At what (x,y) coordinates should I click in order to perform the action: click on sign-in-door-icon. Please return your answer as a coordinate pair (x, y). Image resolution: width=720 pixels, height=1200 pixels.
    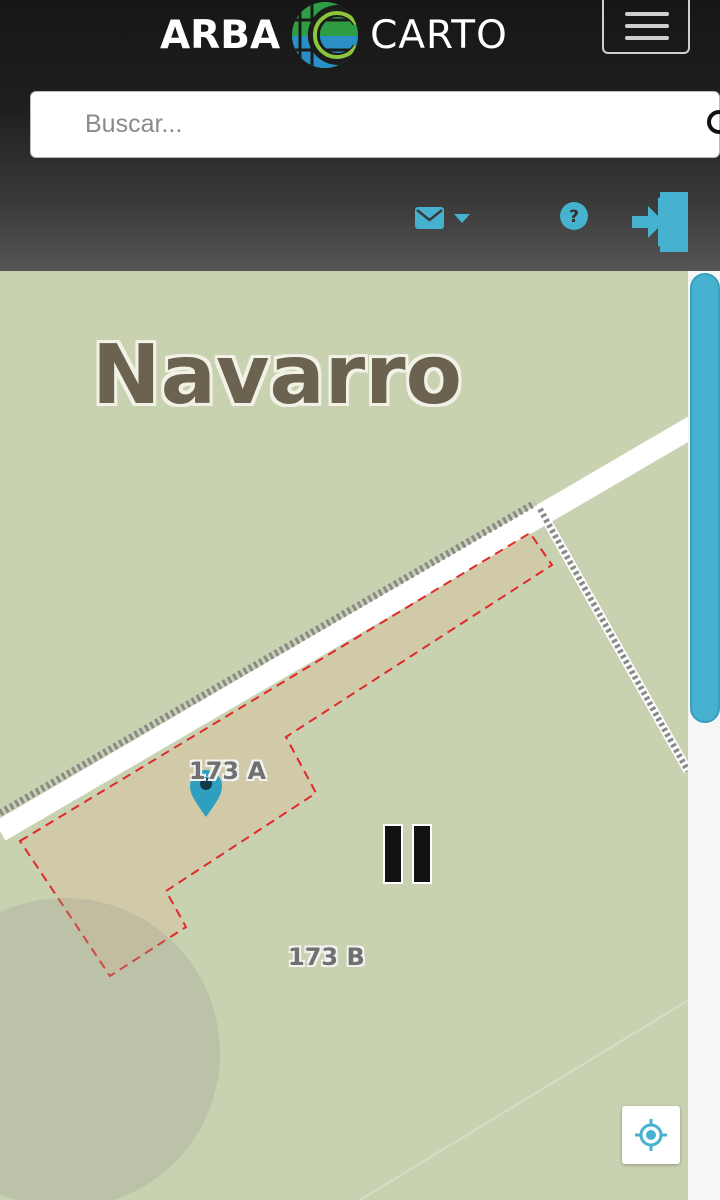
    Looking at the image, I should click on (660, 222).